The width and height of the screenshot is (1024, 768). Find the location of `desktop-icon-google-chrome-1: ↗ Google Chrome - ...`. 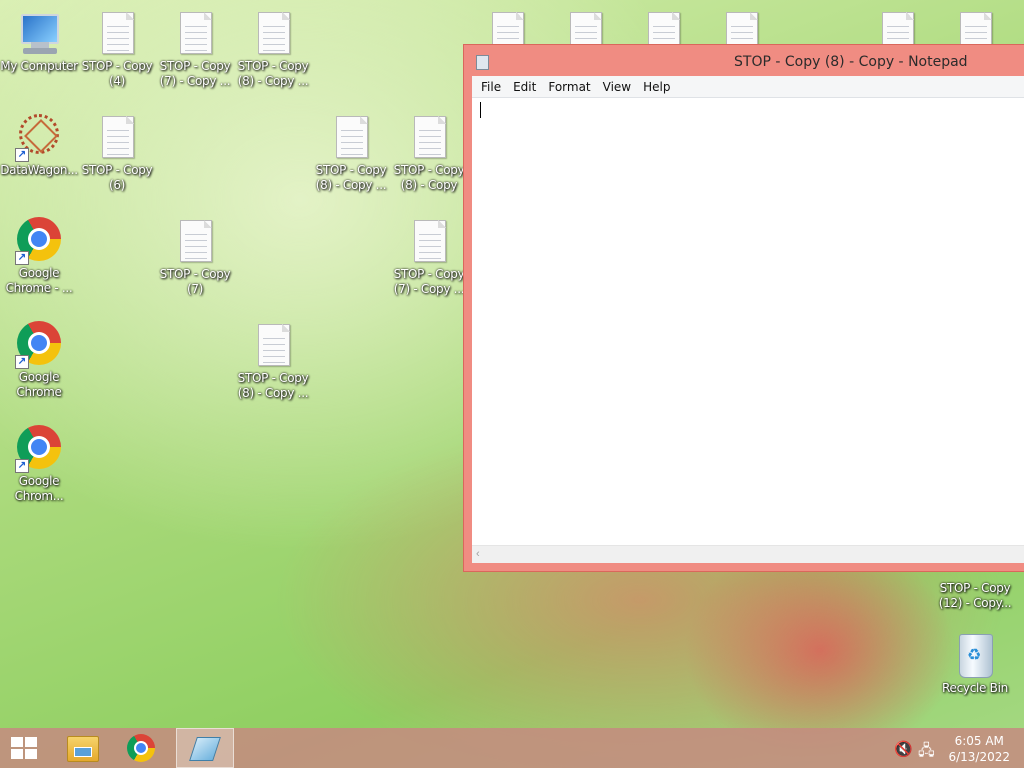

desktop-icon-google-chrome-1: ↗ Google Chrome - ... is located at coordinates (39, 256).